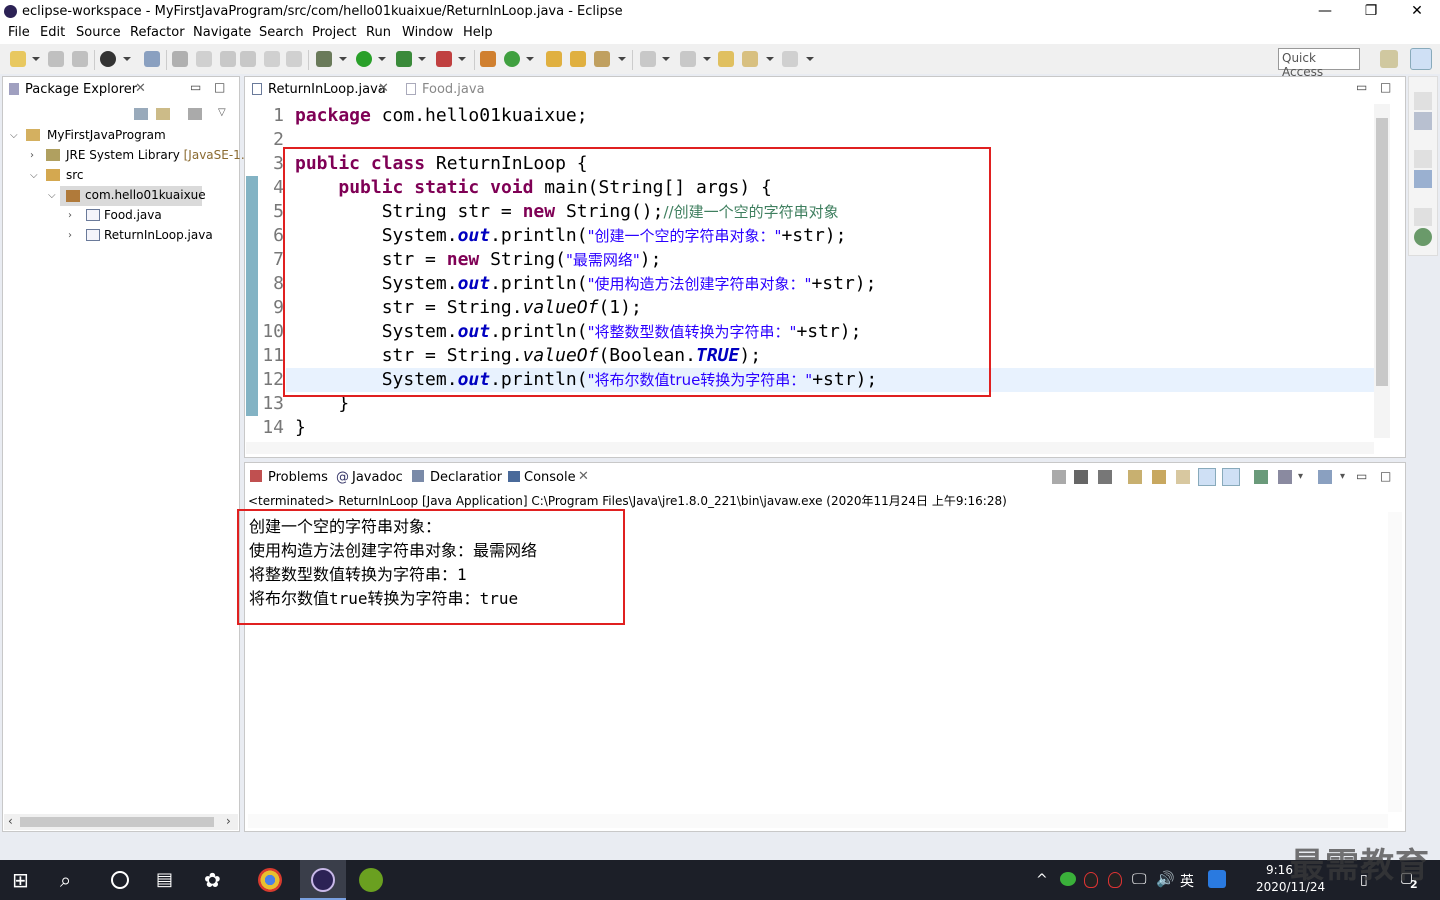 This screenshot has width=1440, height=900. I want to click on scroll-right-icon: ›, so click(228, 821).